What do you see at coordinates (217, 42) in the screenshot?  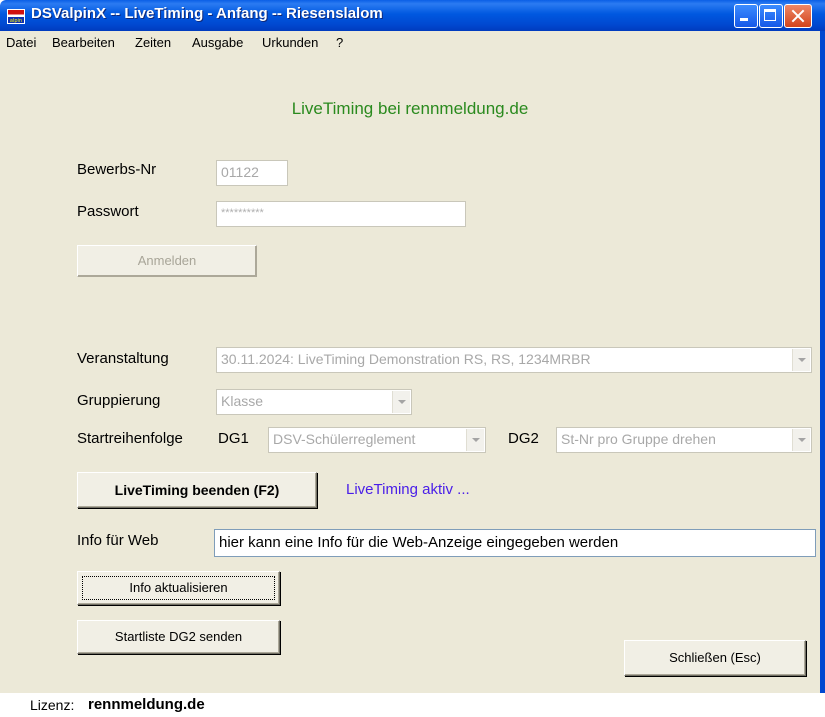 I see `menu-ausgabe: Ausgabe` at bounding box center [217, 42].